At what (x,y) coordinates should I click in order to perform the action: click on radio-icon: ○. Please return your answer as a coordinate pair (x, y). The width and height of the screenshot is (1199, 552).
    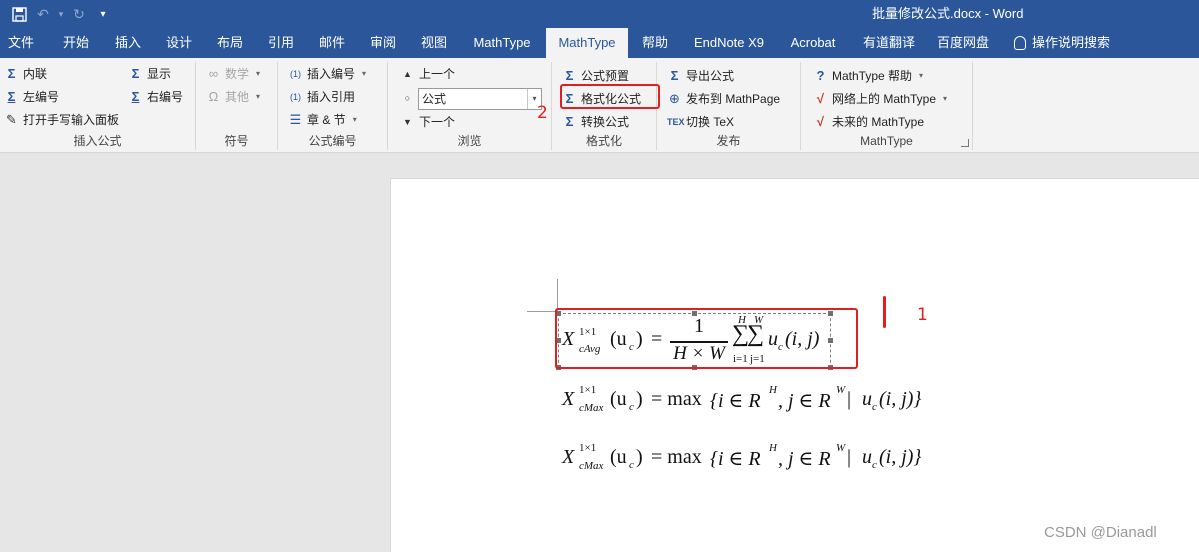
    Looking at the image, I should click on (407, 98).